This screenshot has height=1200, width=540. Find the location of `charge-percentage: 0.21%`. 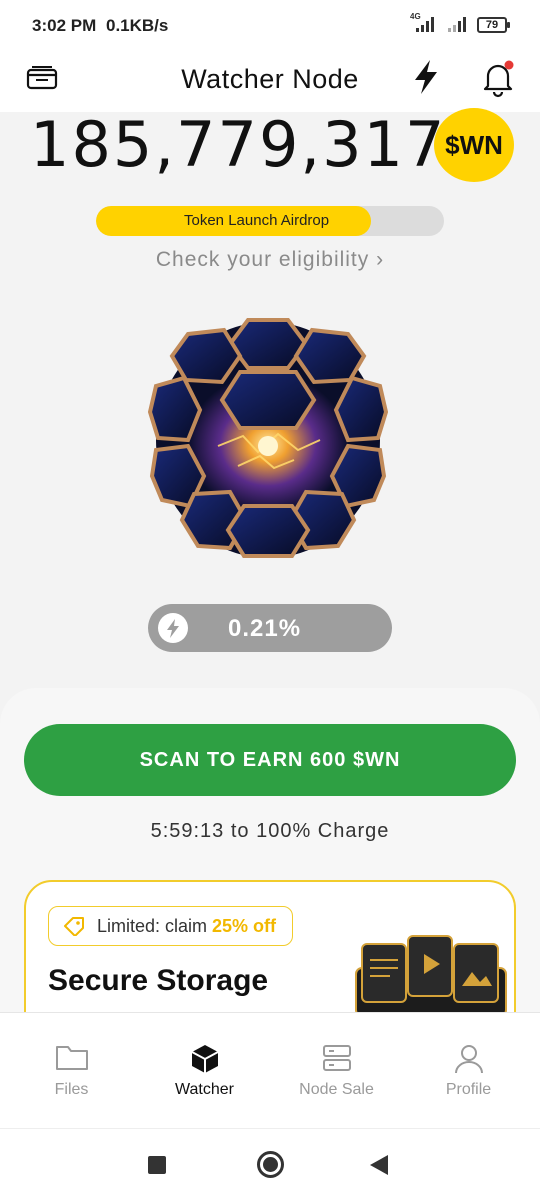

charge-percentage: 0.21% is located at coordinates (265, 628).